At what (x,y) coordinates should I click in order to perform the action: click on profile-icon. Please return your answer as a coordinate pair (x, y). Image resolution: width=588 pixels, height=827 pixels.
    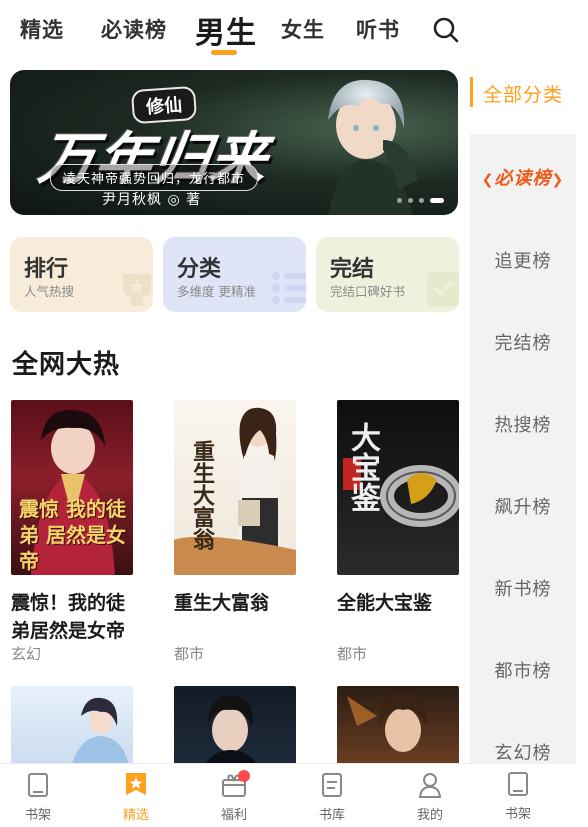
    Looking at the image, I should click on (430, 785).